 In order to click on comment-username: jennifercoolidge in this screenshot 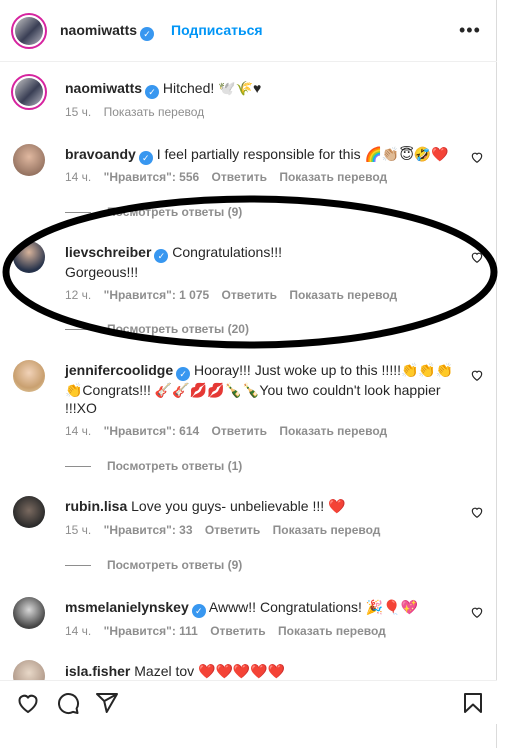, I will do `click(119, 370)`.